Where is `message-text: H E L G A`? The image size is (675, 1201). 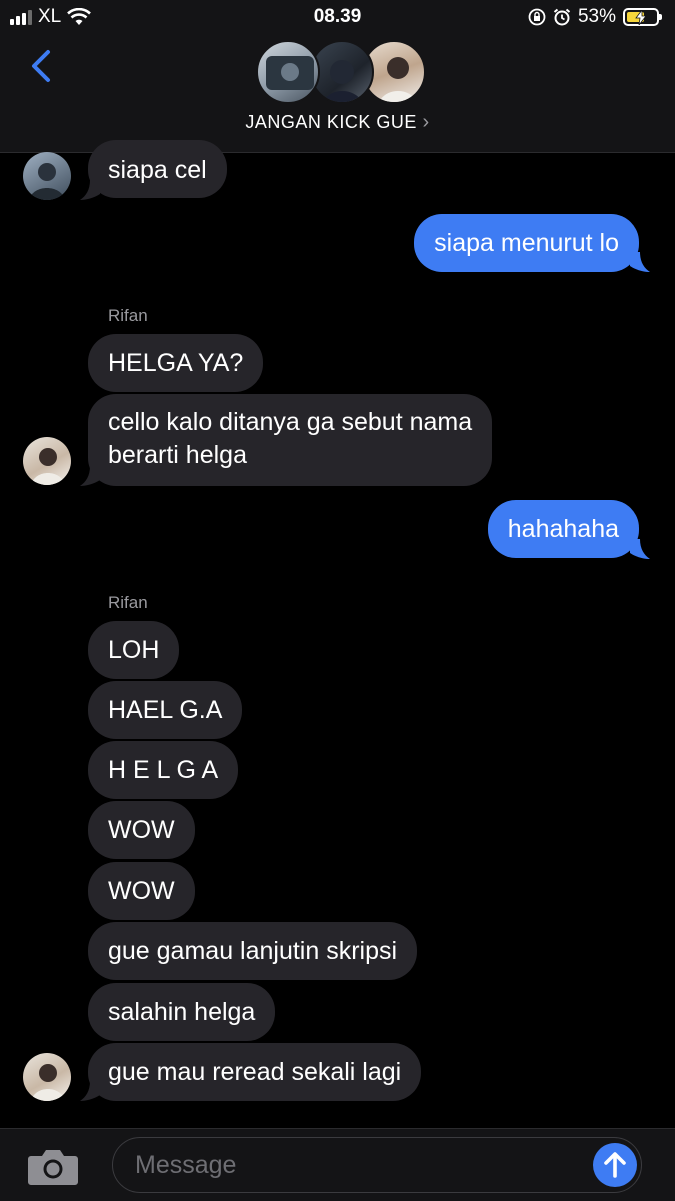
message-text: H E L G A is located at coordinates (163, 770).